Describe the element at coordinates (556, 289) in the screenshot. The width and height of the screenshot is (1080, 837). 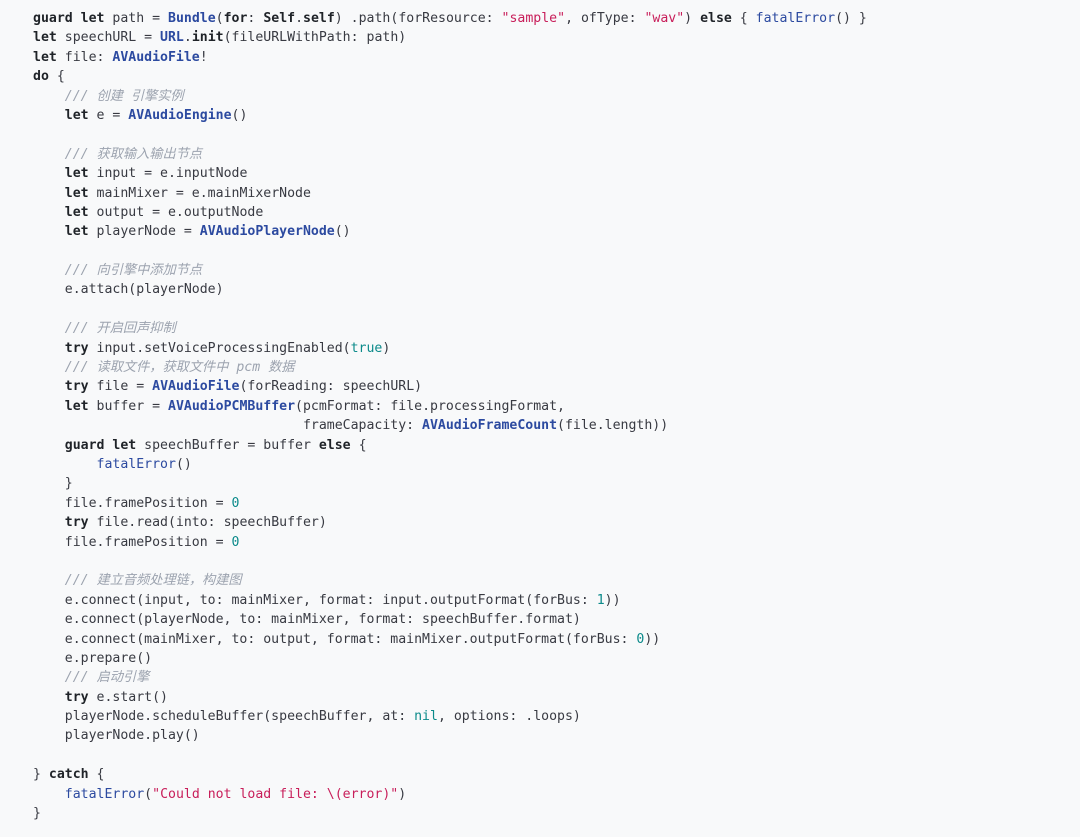
I see `code-line: e.attach(playerNode)` at that location.